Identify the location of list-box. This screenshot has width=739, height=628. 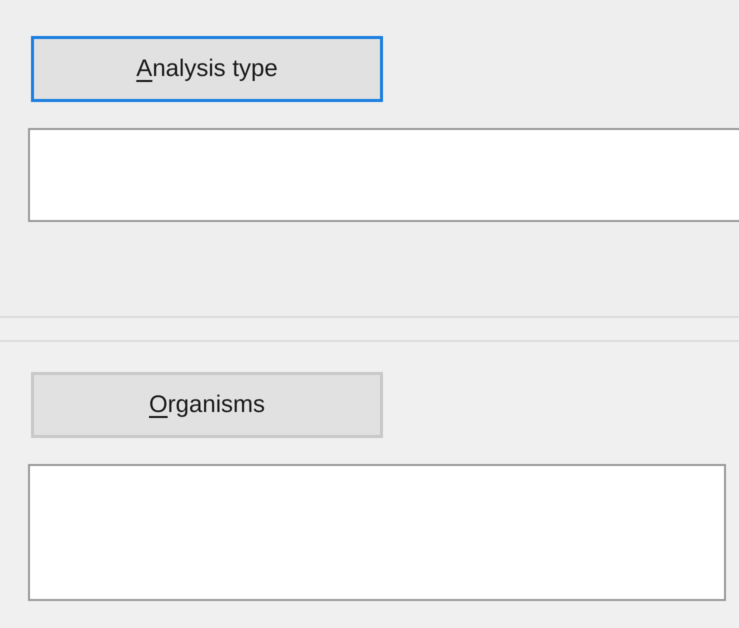
(383, 175).